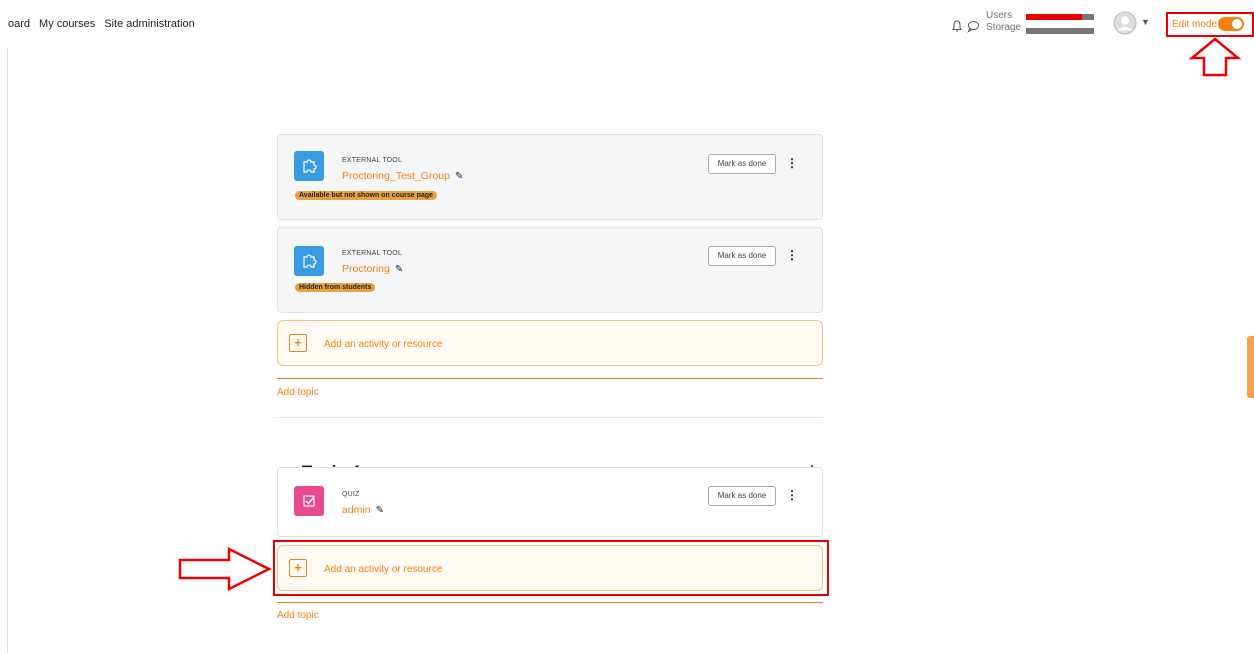  I want to click on activity-name-text: Proctoring_Test_Group, so click(396, 176).